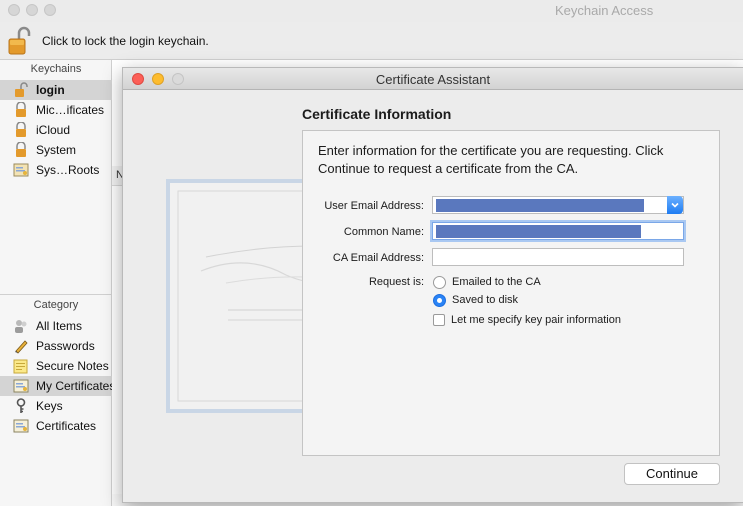  I want to click on sidebar-item-icloud: iCloud, so click(56, 130).